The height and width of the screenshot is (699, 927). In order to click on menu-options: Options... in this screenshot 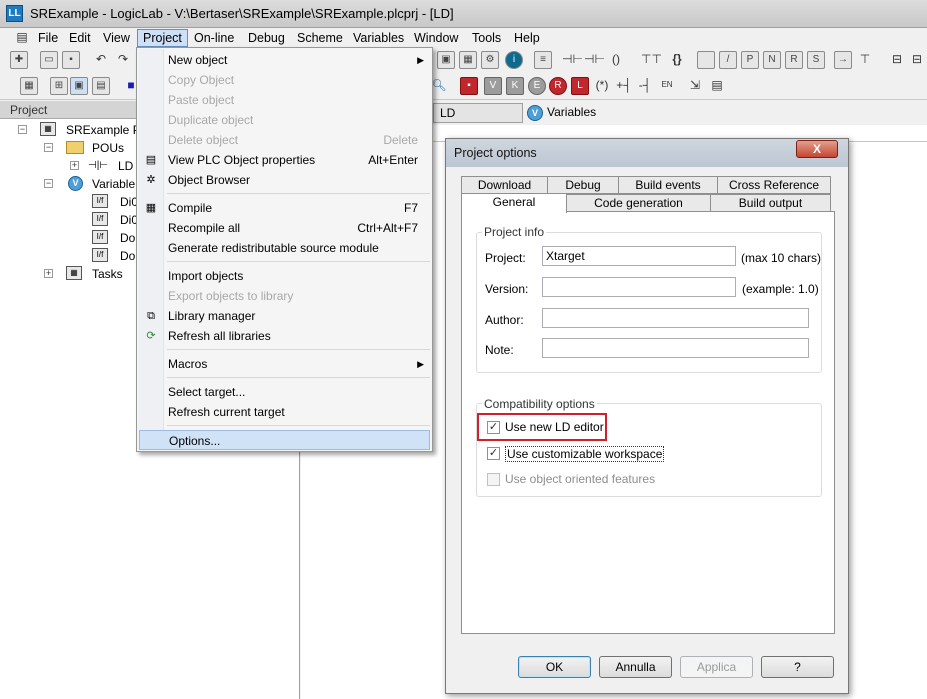, I will do `click(284, 440)`.